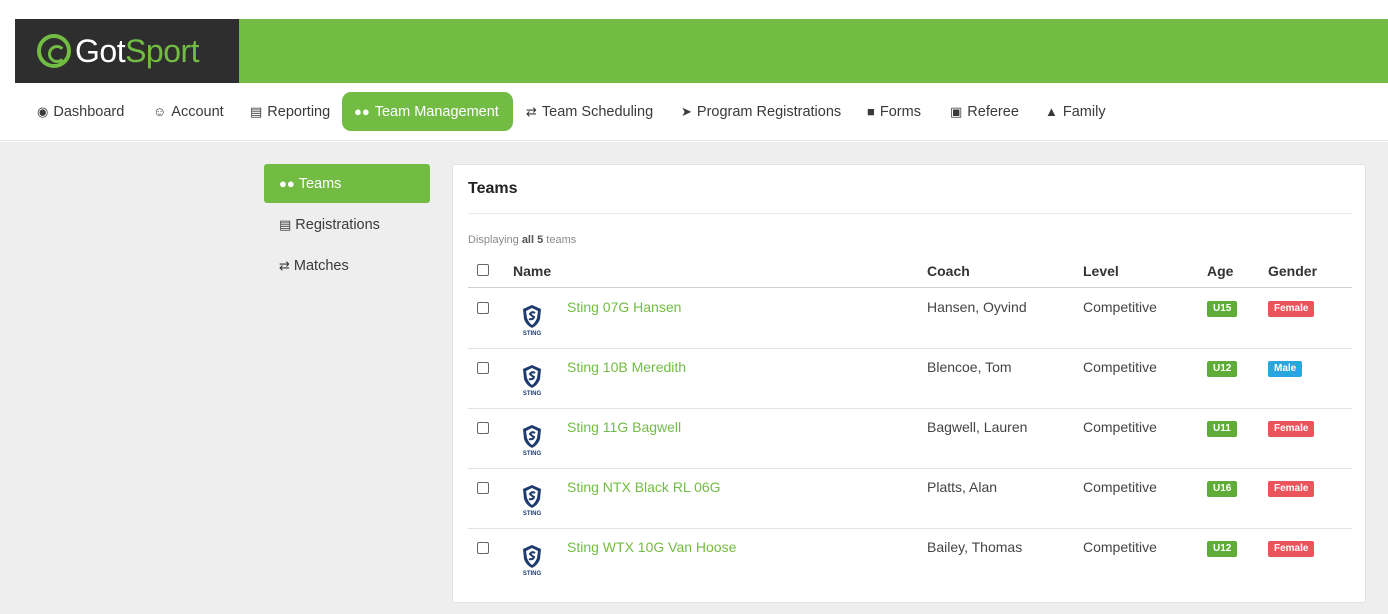  Describe the element at coordinates (285, 224) in the screenshot. I see `list-icon: ▤` at that location.